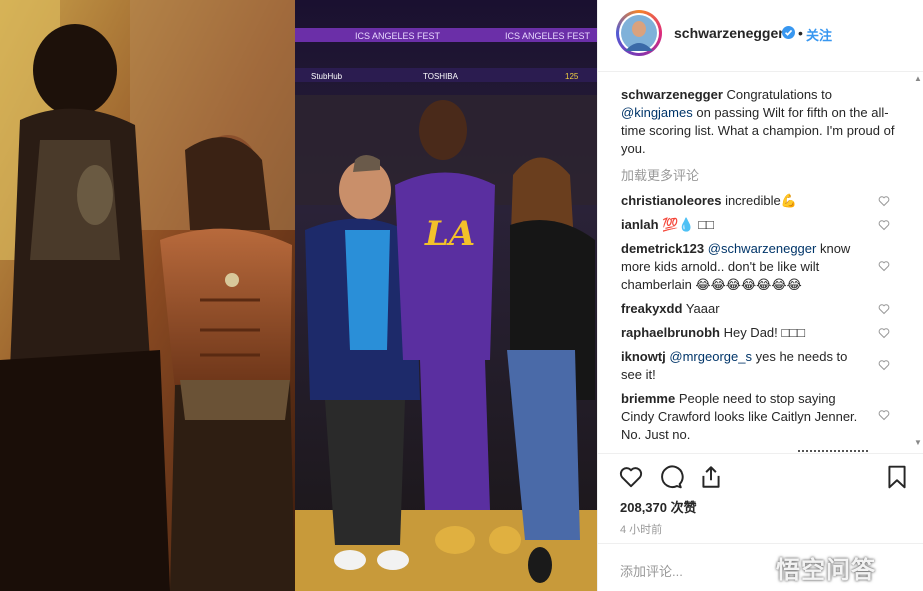  I want to click on comment-username: freakyxdd, so click(651, 308).